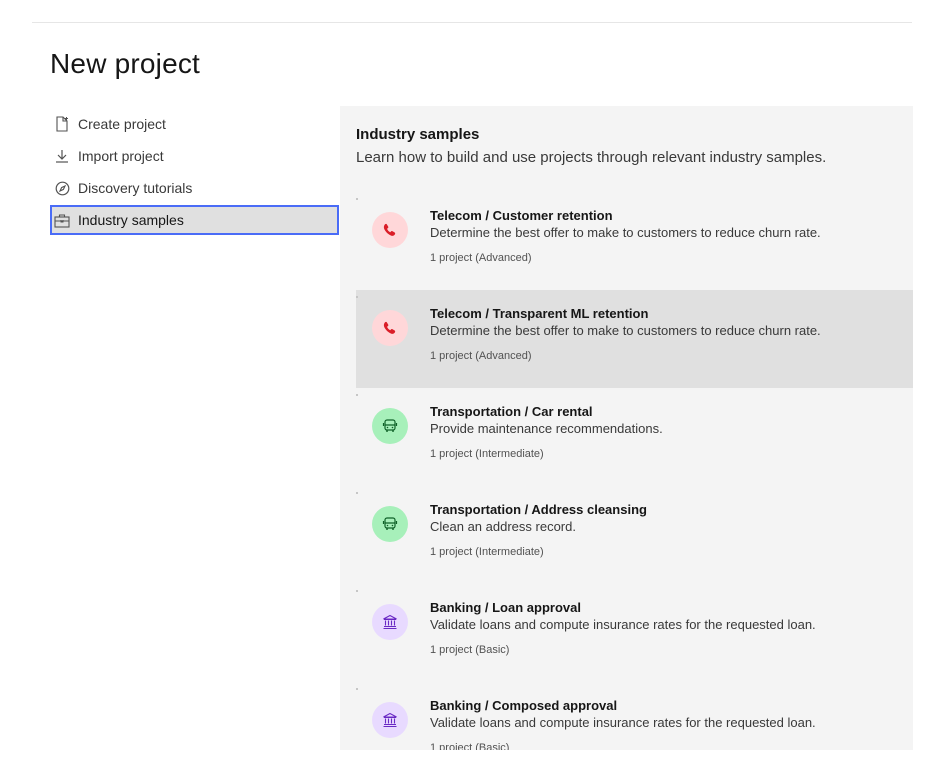 The image size is (939, 777). What do you see at coordinates (122, 124) in the screenshot?
I see `sidebar-item-label: Create project` at bounding box center [122, 124].